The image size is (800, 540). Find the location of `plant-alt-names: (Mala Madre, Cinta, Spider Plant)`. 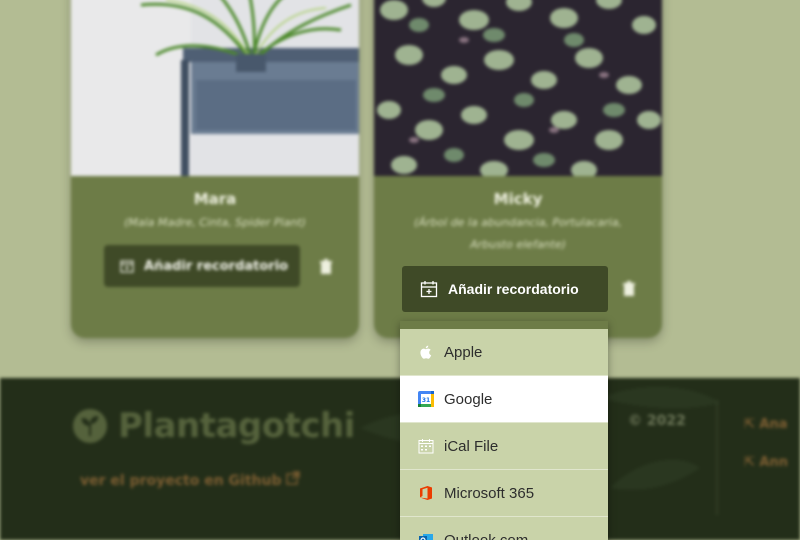

plant-alt-names: (Mala Madre, Cinta, Spider Plant) is located at coordinates (215, 222).